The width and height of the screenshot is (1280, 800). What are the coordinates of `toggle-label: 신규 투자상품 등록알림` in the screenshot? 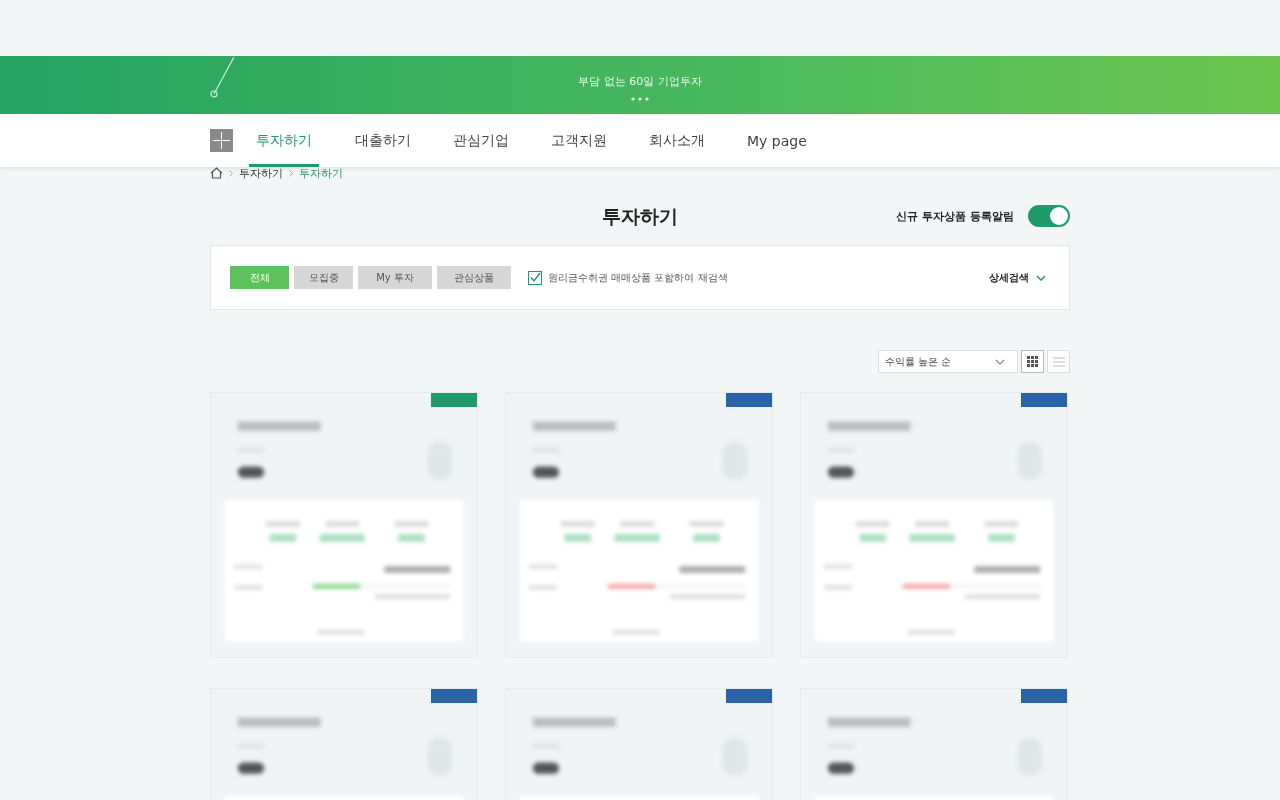 It's located at (955, 216).